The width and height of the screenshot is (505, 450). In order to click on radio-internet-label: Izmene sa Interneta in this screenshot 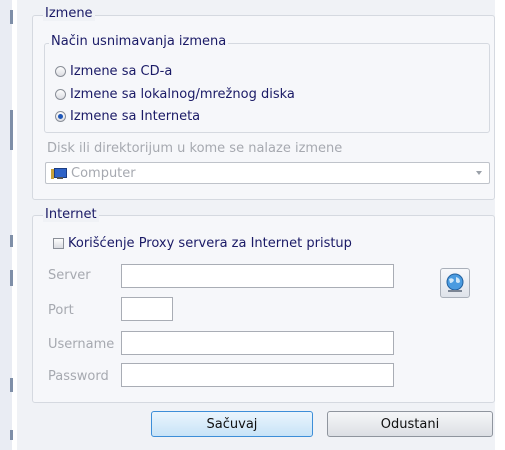, I will do `click(135, 116)`.